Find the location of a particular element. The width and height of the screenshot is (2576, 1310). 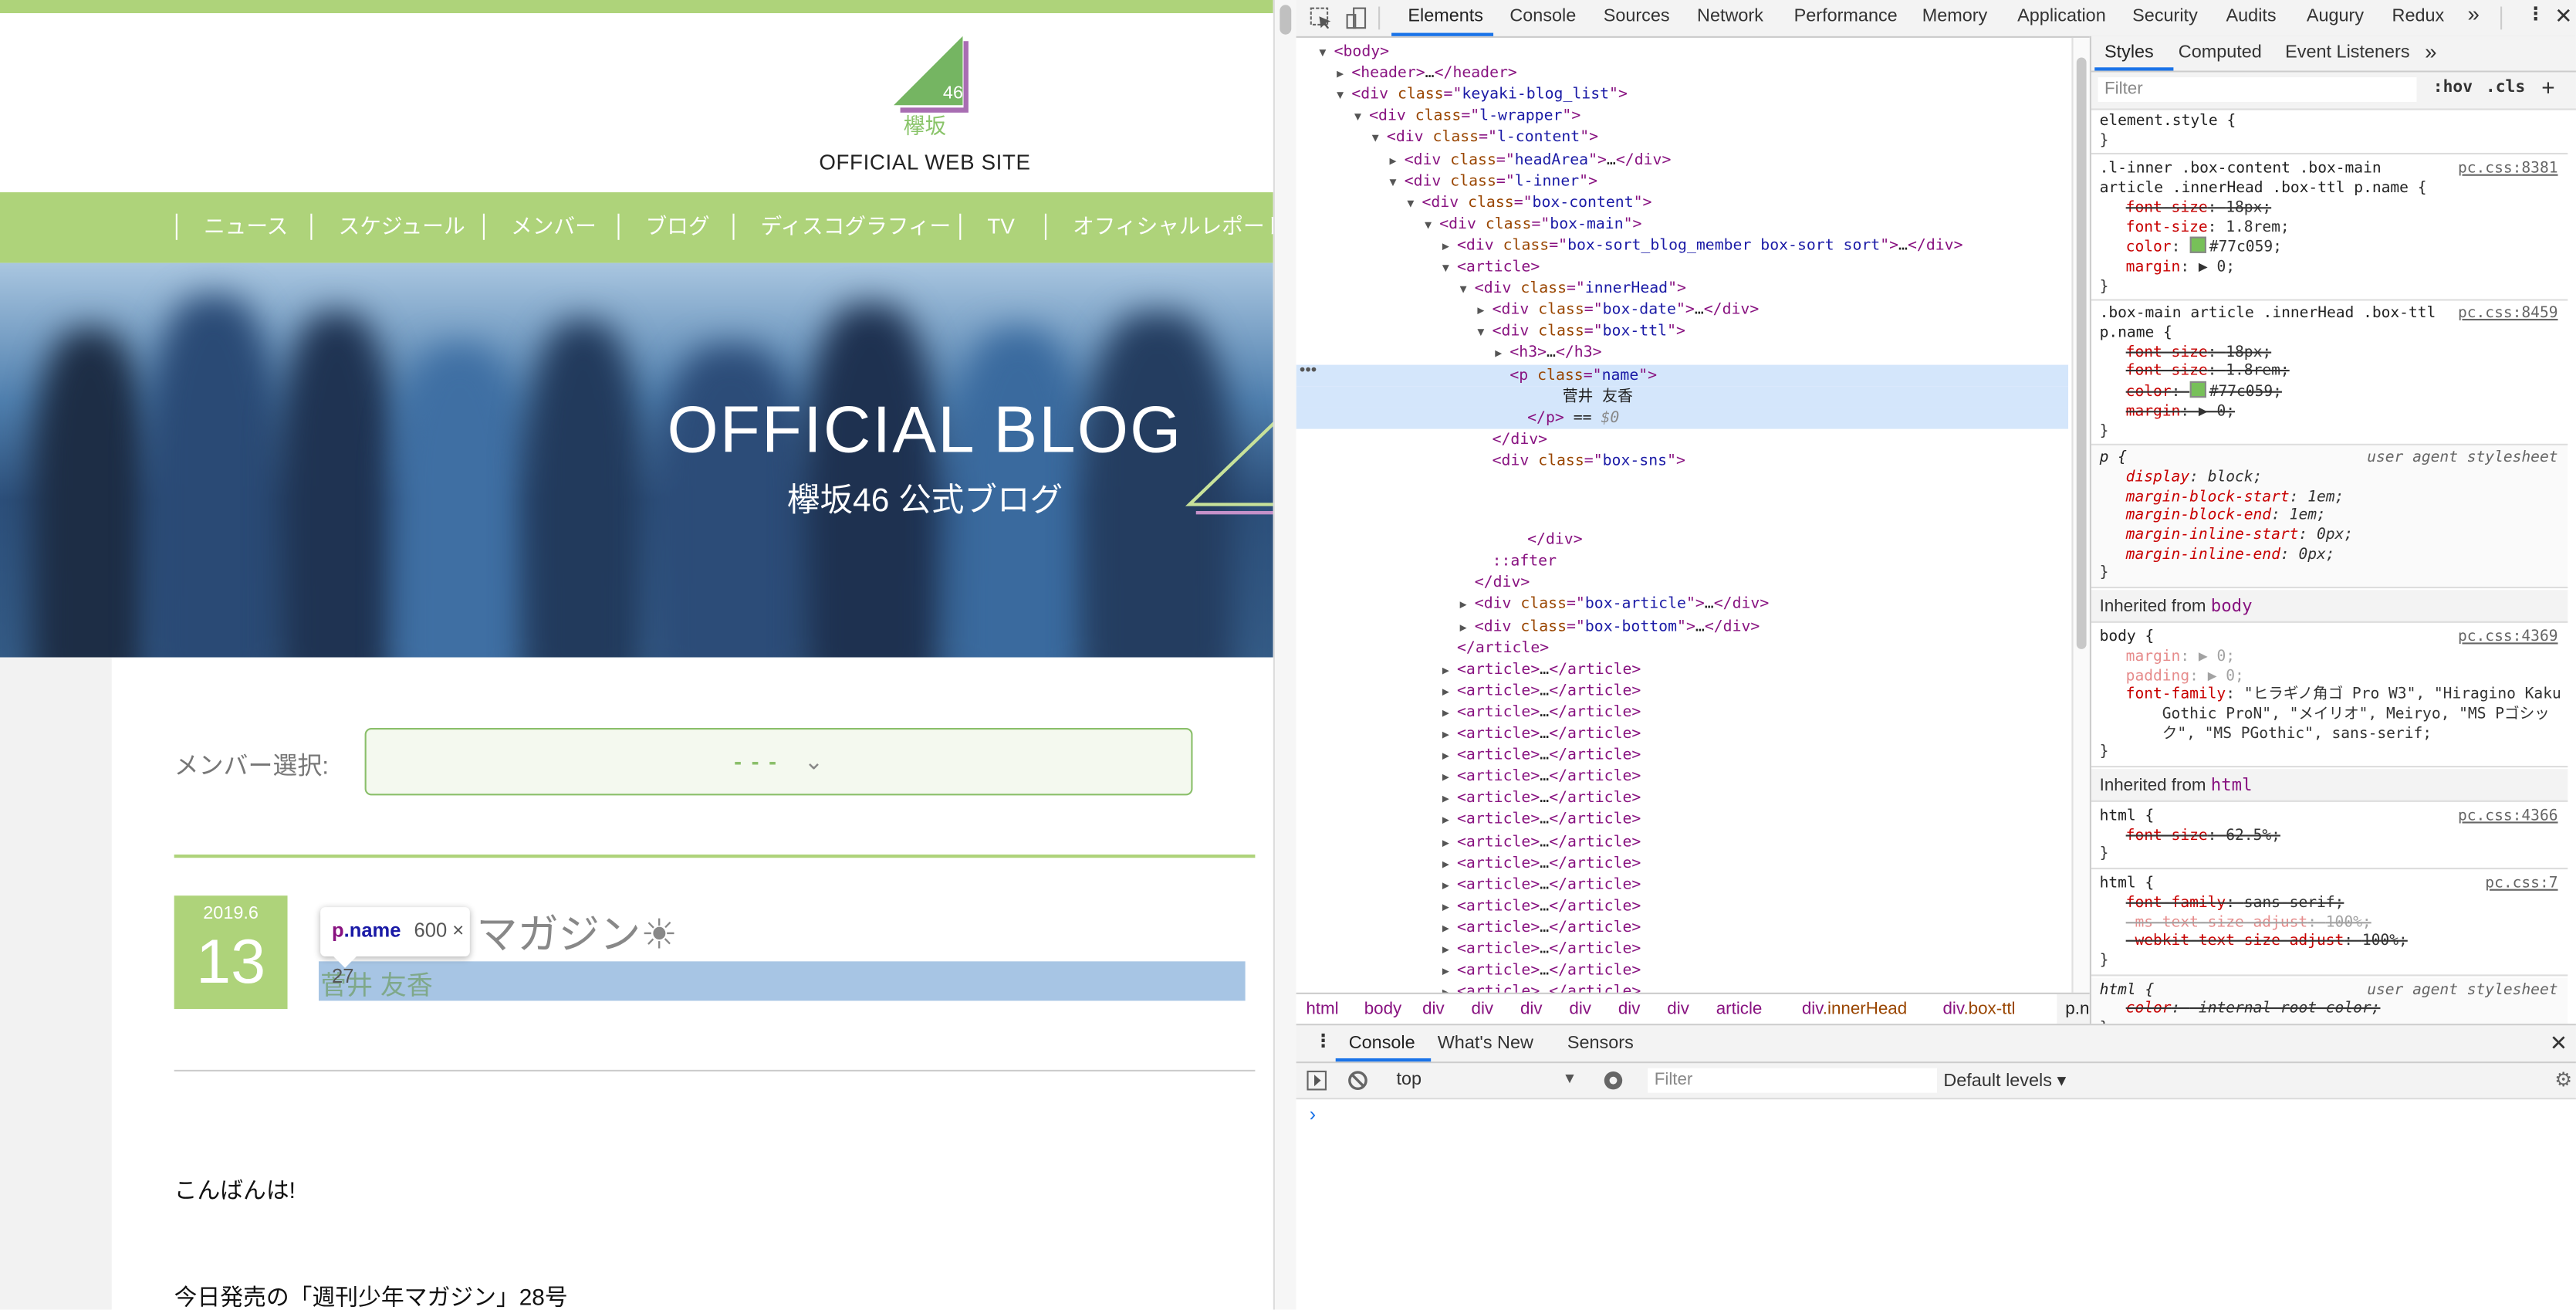

dom-node: ▼ <article> is located at coordinates (1682, 267).